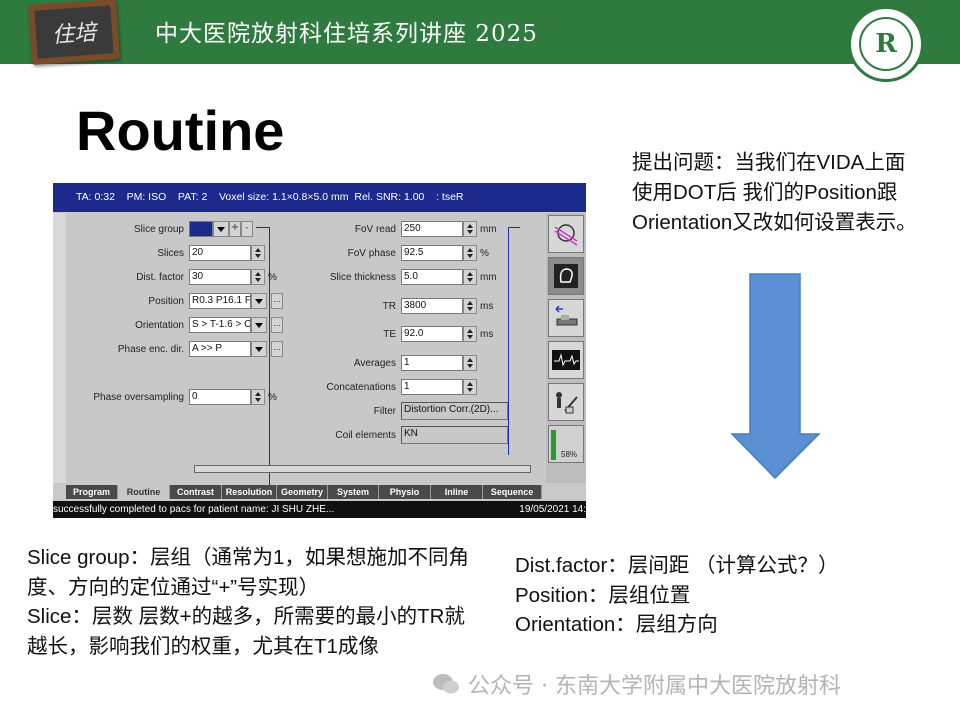 This screenshot has width=960, height=720. Describe the element at coordinates (220, 253) in the screenshot. I see `param-value-field: 20` at that location.